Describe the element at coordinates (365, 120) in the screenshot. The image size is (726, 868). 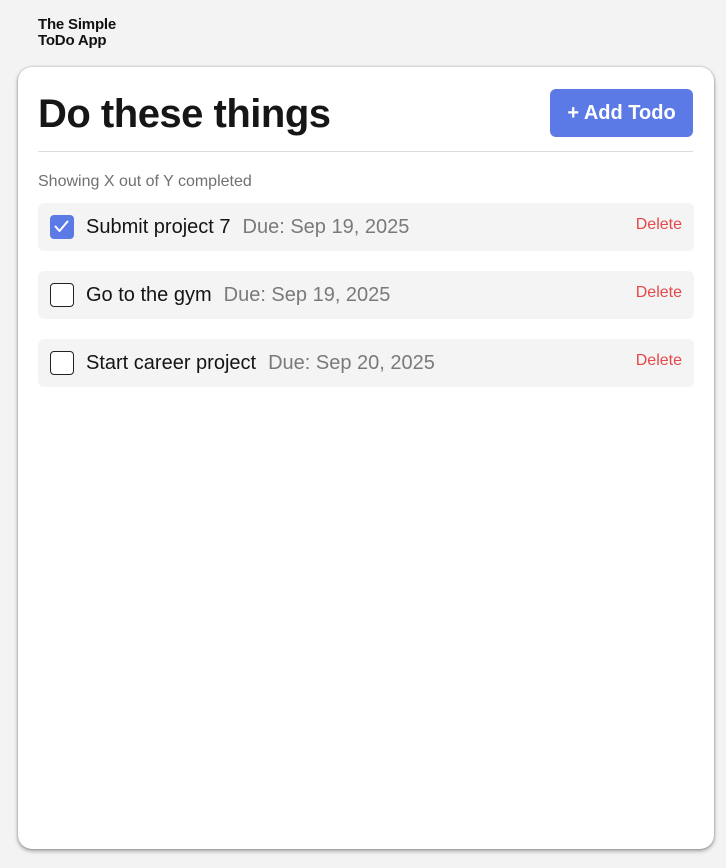
I see `card-header: Do these things + Add Todo` at that location.